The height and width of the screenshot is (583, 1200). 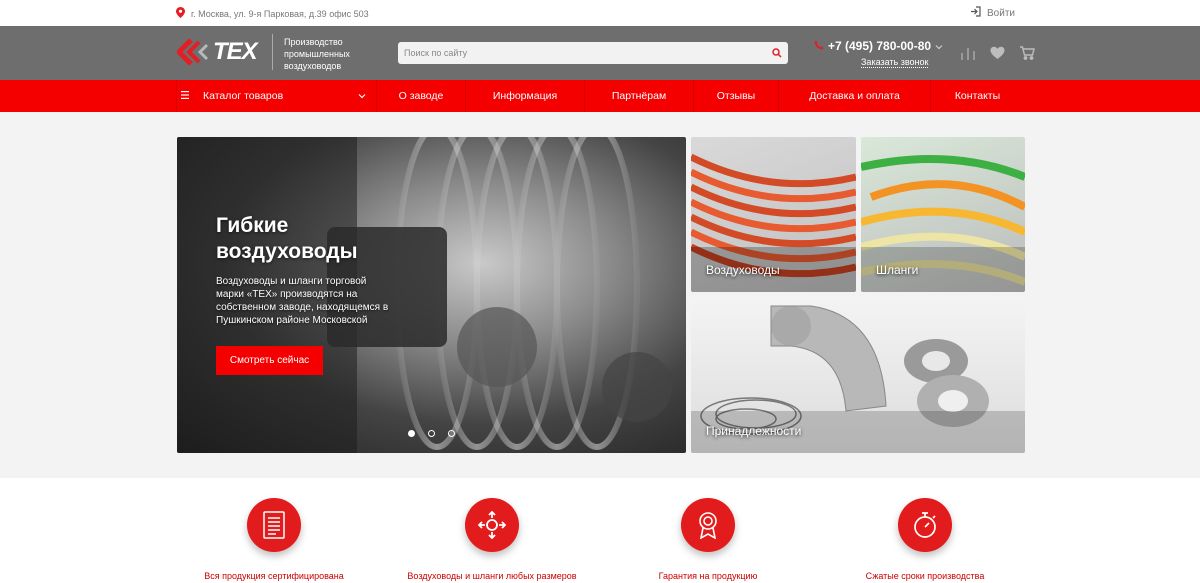 What do you see at coordinates (272, 52) in the screenshot?
I see `logo-divider` at bounding box center [272, 52].